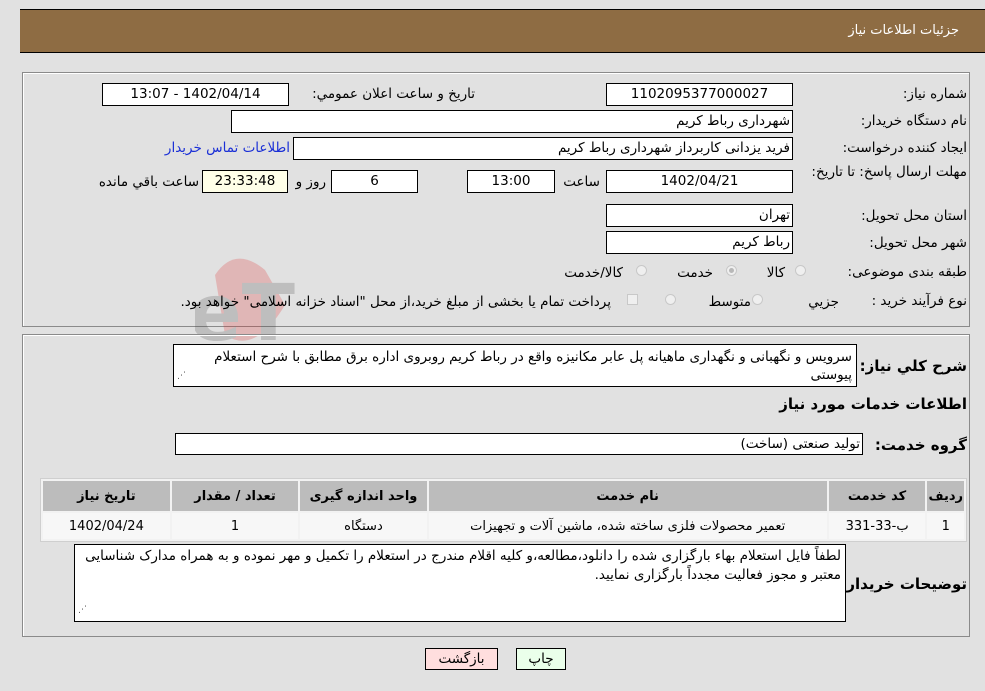 This screenshot has height=691, width=985. What do you see at coordinates (913, 121) in the screenshot?
I see `buyer-org-label: نام دستگاه خريدار:` at bounding box center [913, 121].